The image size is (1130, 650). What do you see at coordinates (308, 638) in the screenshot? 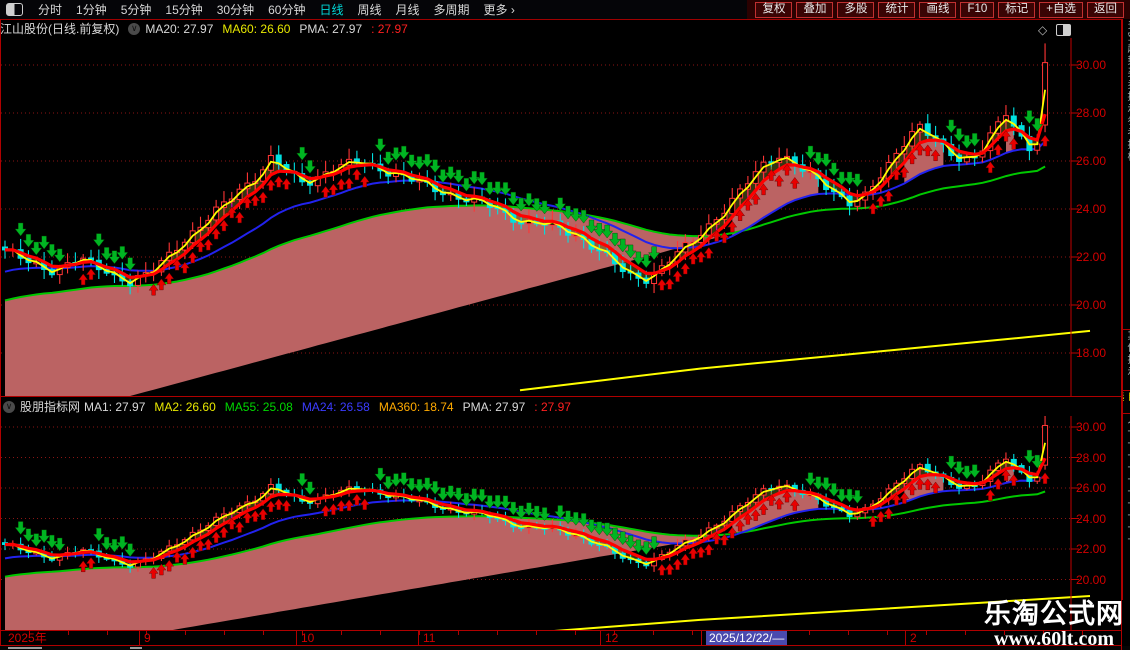
I see `time-axis-label: 10` at bounding box center [308, 638].